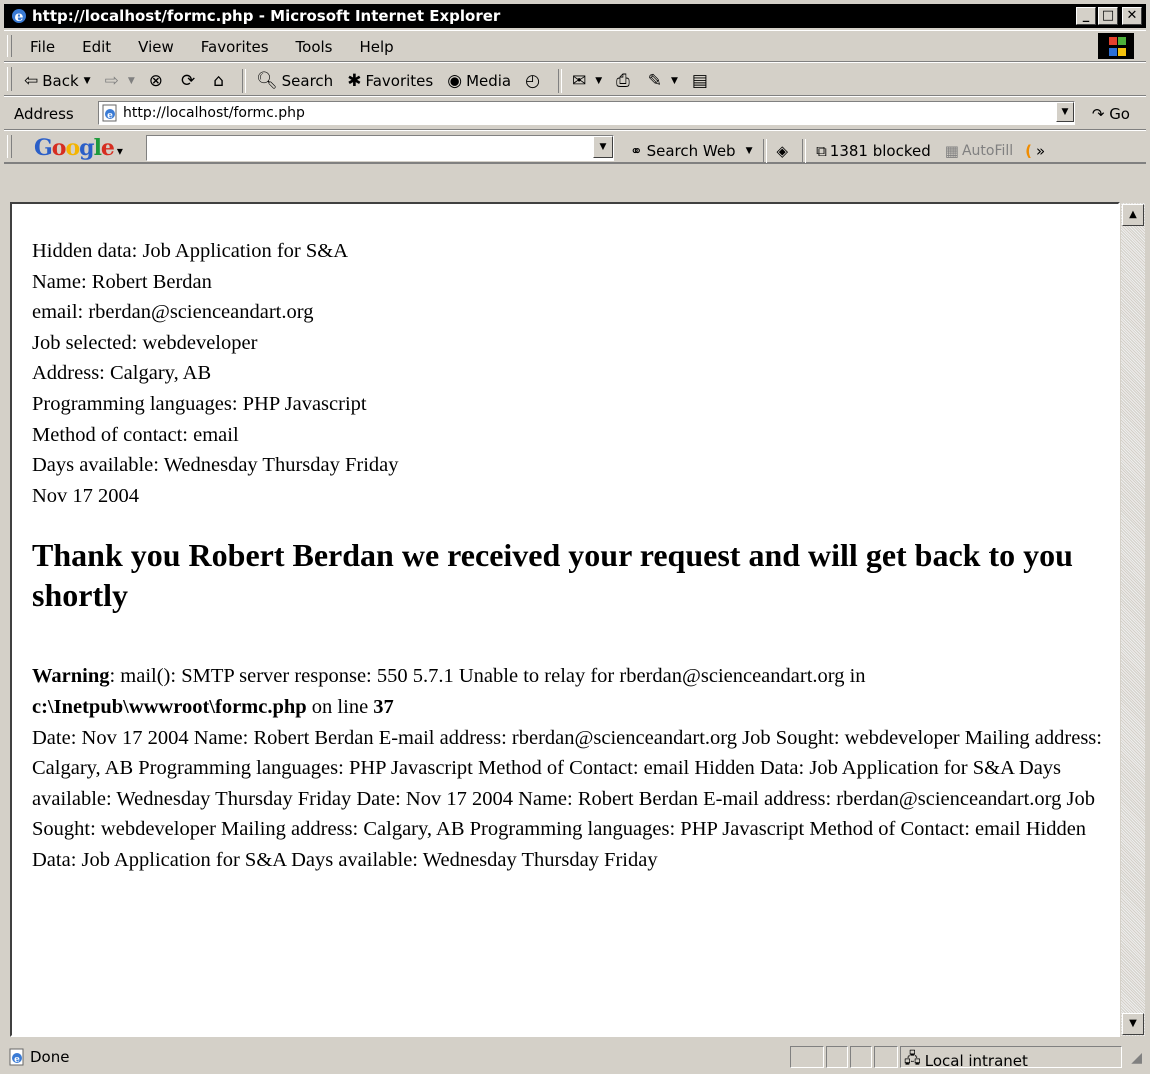  What do you see at coordinates (880, 151) in the screenshot?
I see `popup-blocked-count: 1381 blocked` at bounding box center [880, 151].